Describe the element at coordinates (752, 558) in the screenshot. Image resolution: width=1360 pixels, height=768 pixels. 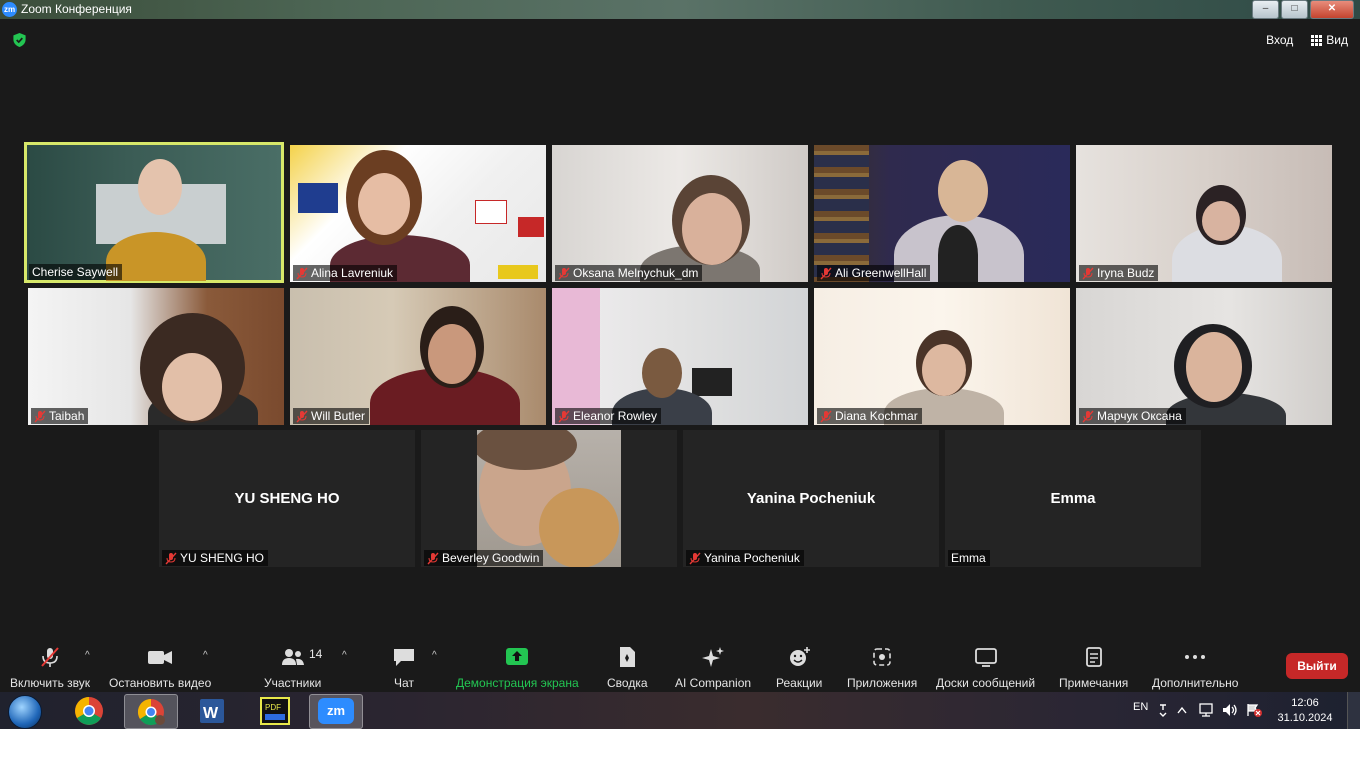
I see `participant-name: Yanina Pocheniuk` at that location.